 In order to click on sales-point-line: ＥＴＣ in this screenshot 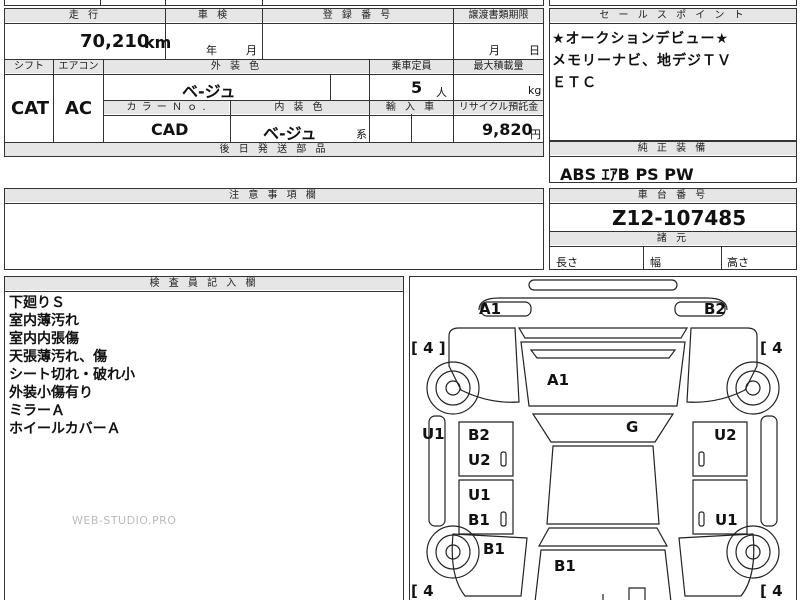, I will do `click(574, 83)`.